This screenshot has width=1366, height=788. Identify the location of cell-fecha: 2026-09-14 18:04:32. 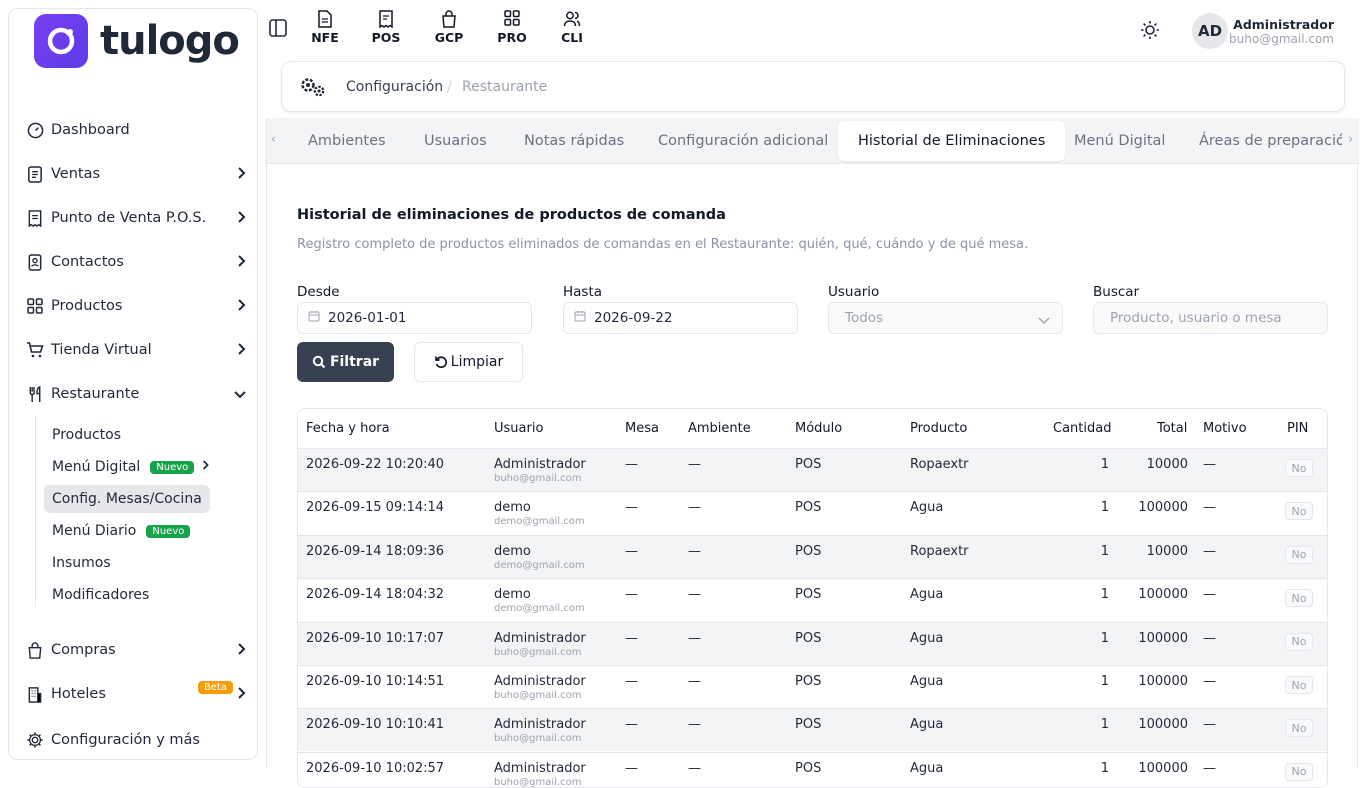
(375, 595).